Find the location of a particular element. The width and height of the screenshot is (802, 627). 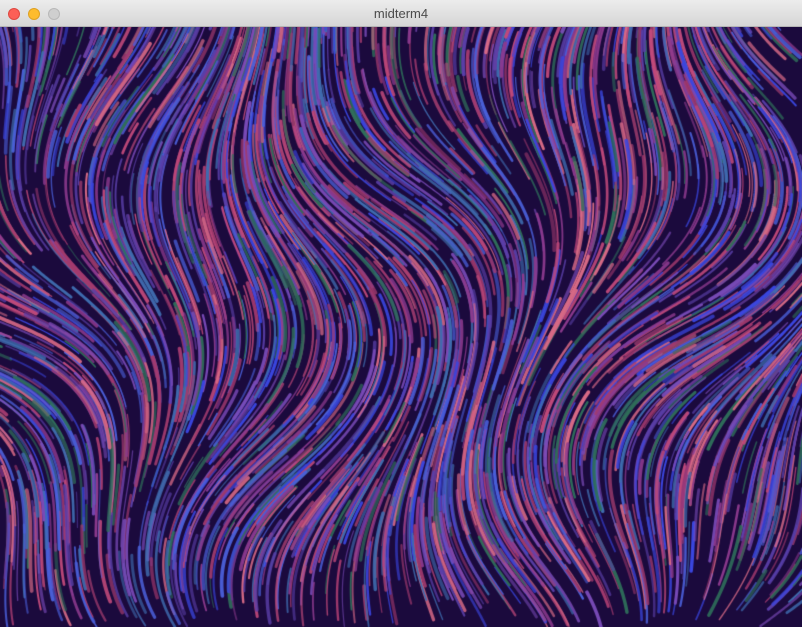

window-title: midterm4 is located at coordinates (401, 13).